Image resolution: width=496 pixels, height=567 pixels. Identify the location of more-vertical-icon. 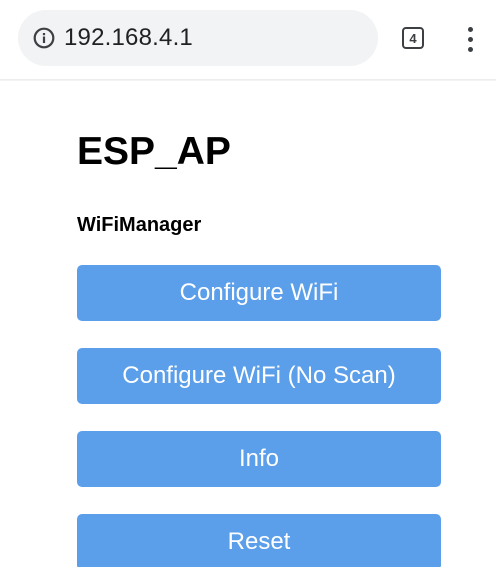
(470, 39).